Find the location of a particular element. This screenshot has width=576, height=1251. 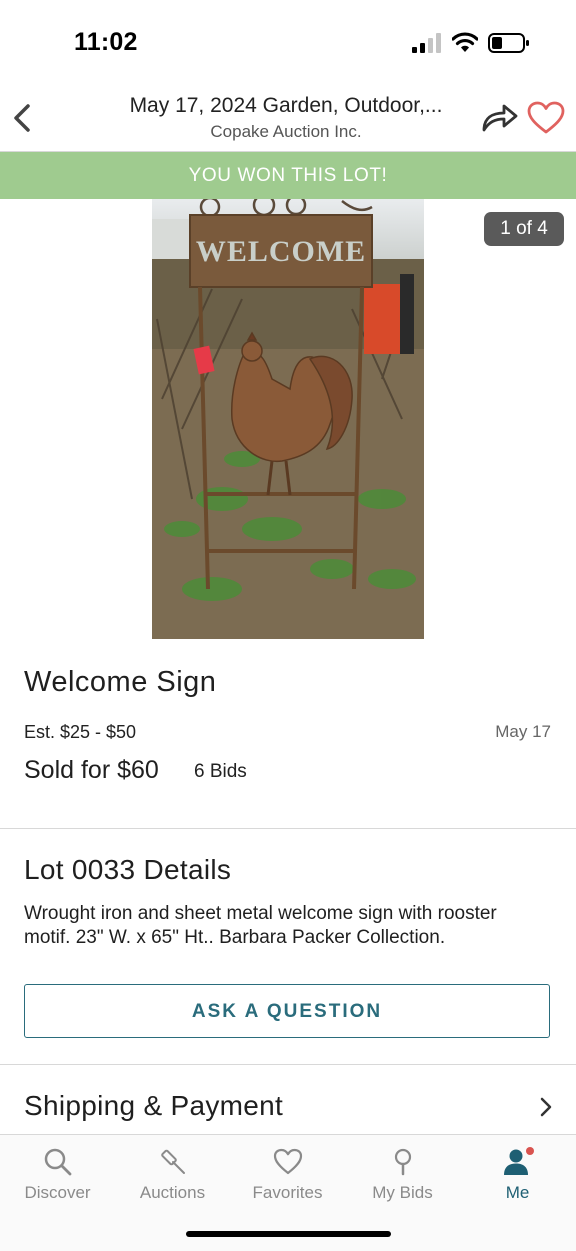

won-lot-banner: YOU WON THIS LOT! is located at coordinates (288, 175).